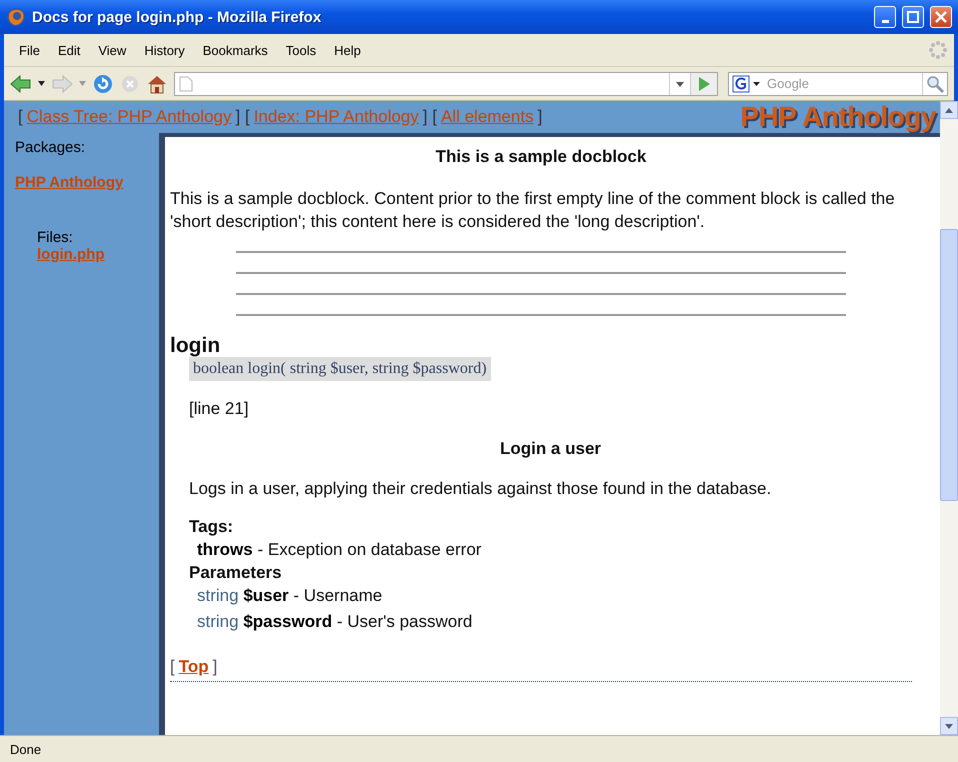 The width and height of the screenshot is (958, 762). What do you see at coordinates (340, 369) in the screenshot?
I see `function-signature: boolean login( string $user, string $password)` at bounding box center [340, 369].